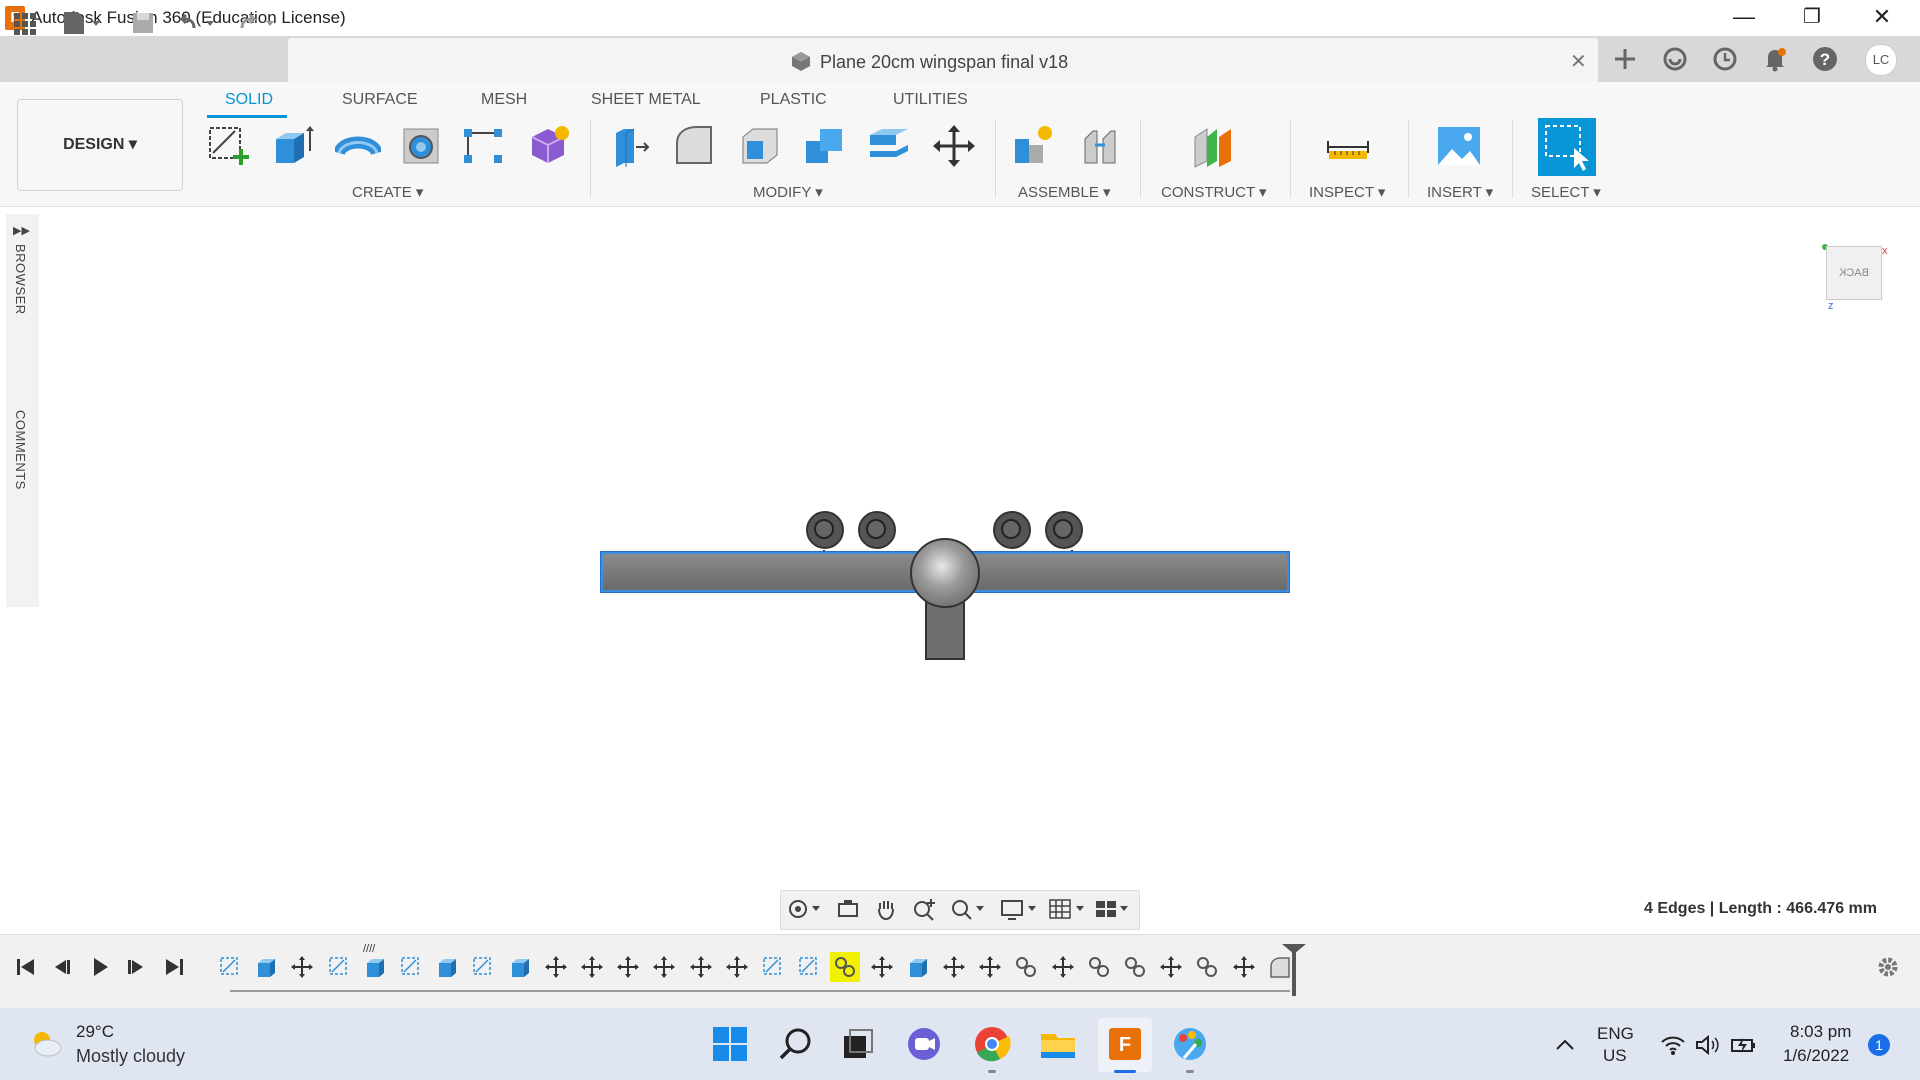 The height and width of the screenshot is (1080, 1920). I want to click on task-view-icon, so click(858, 1044).